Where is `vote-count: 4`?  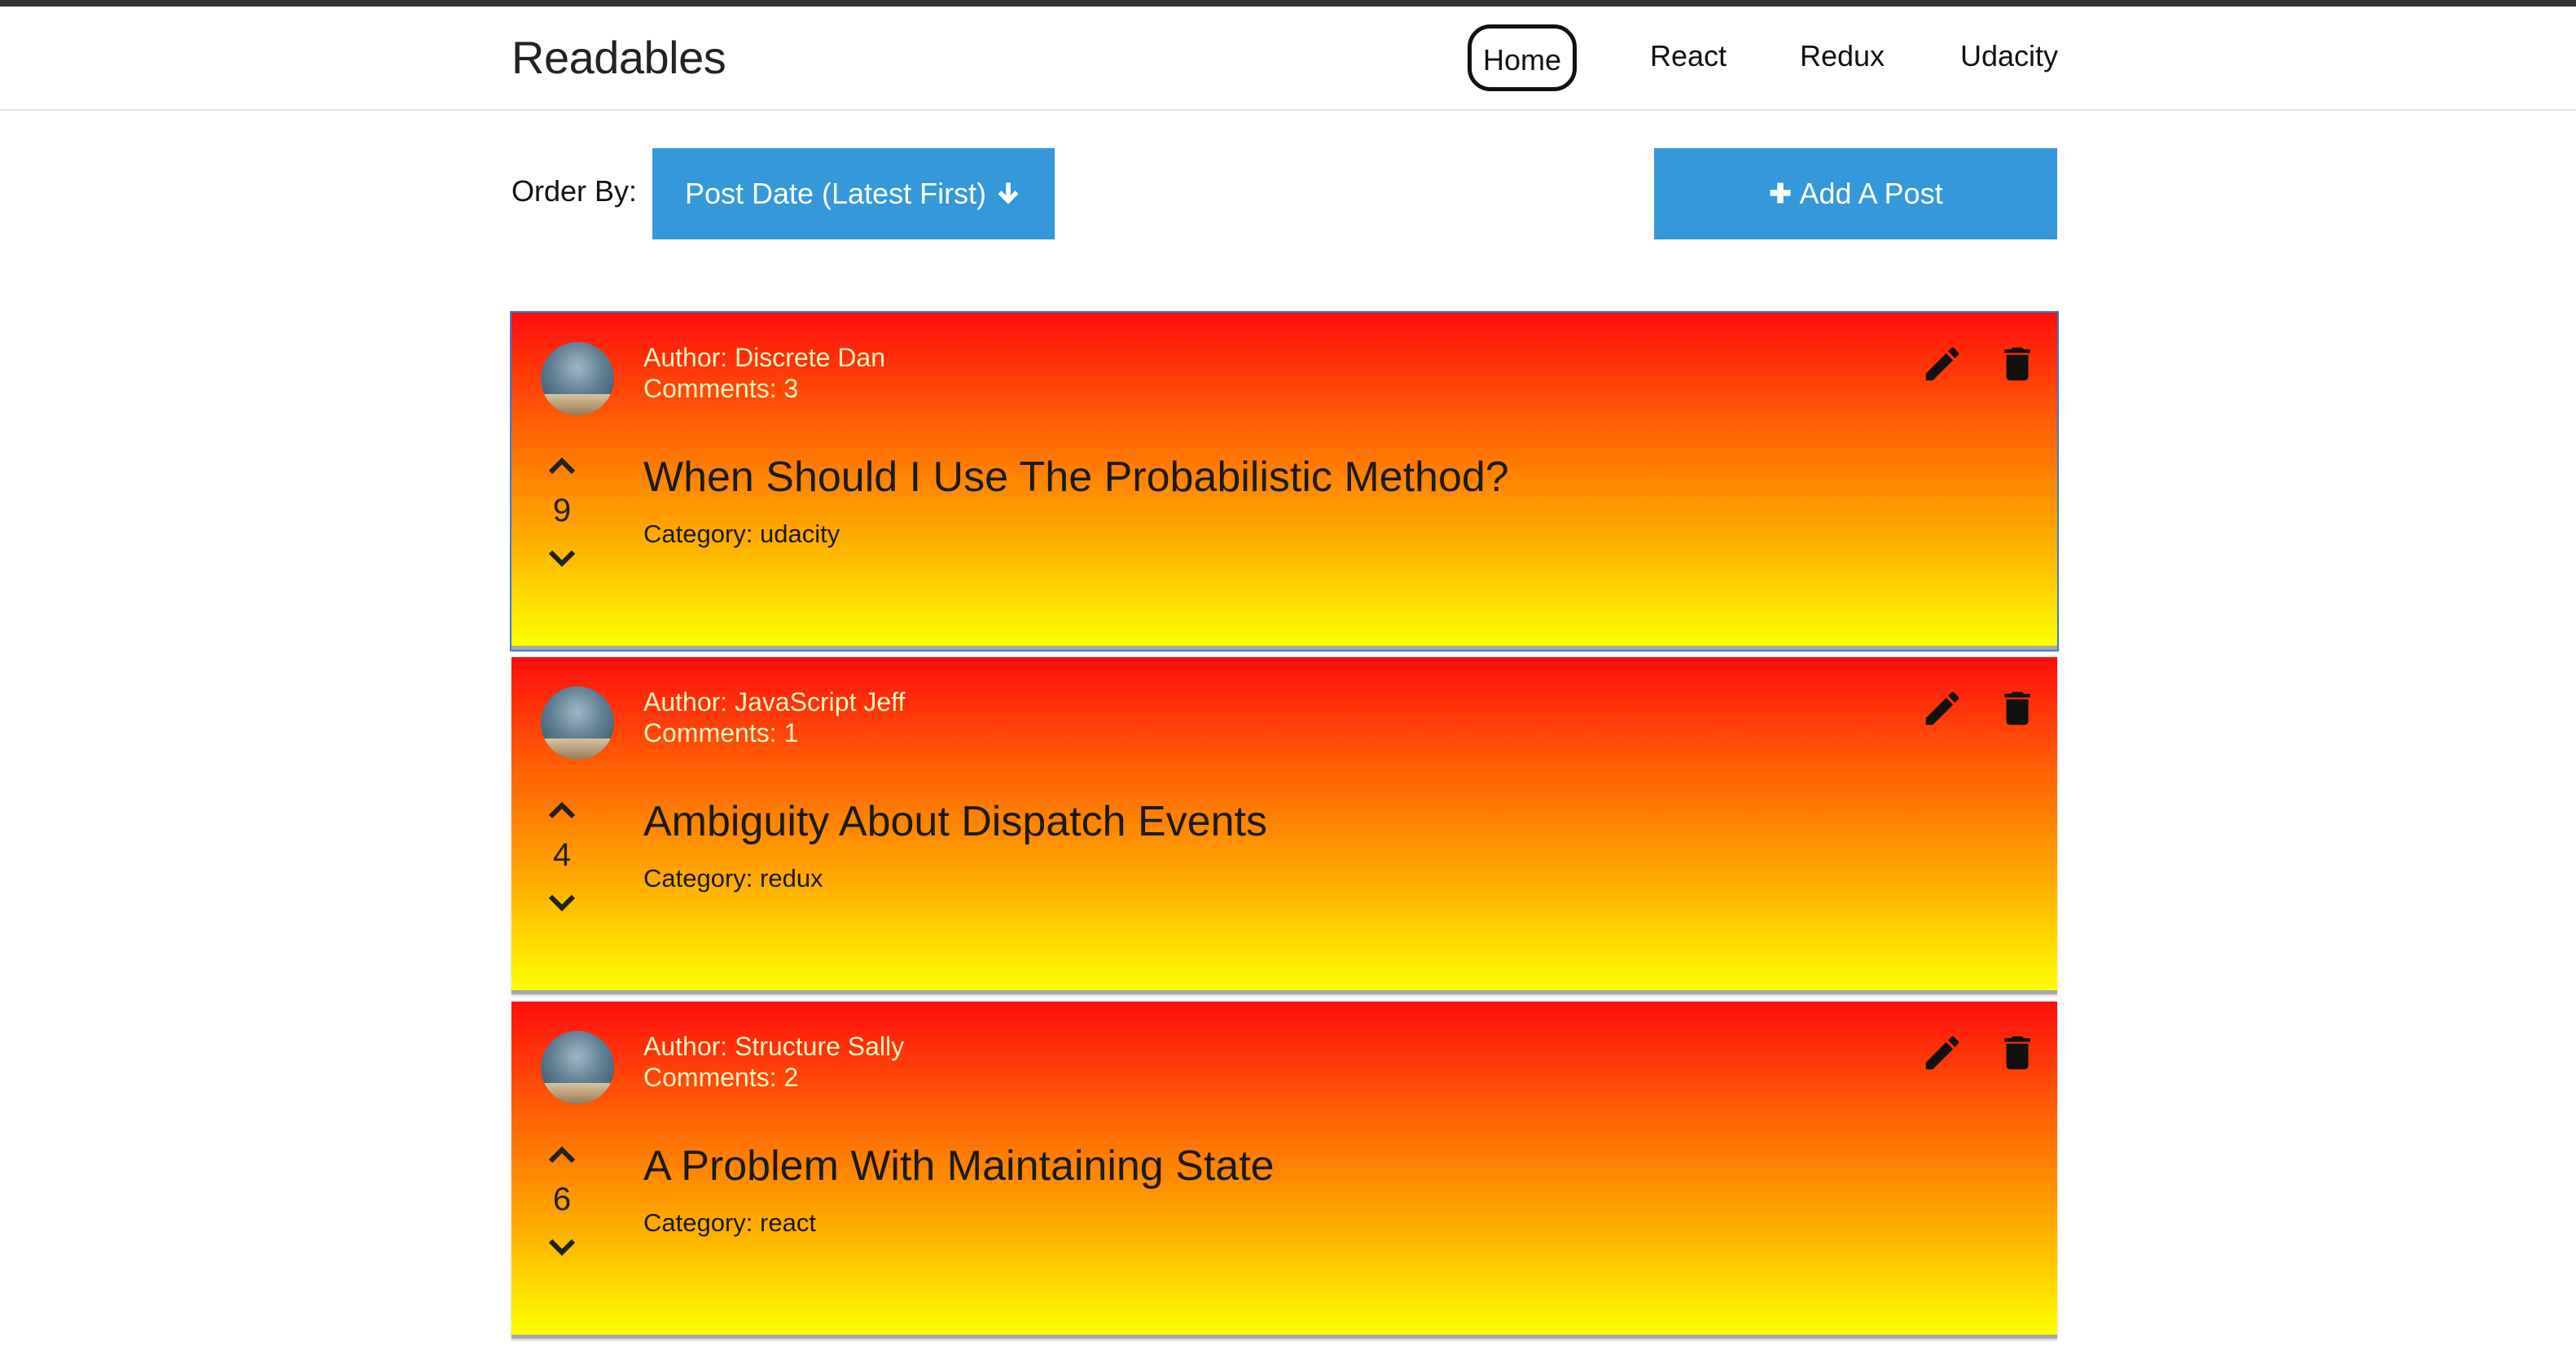 vote-count: 4 is located at coordinates (562, 855).